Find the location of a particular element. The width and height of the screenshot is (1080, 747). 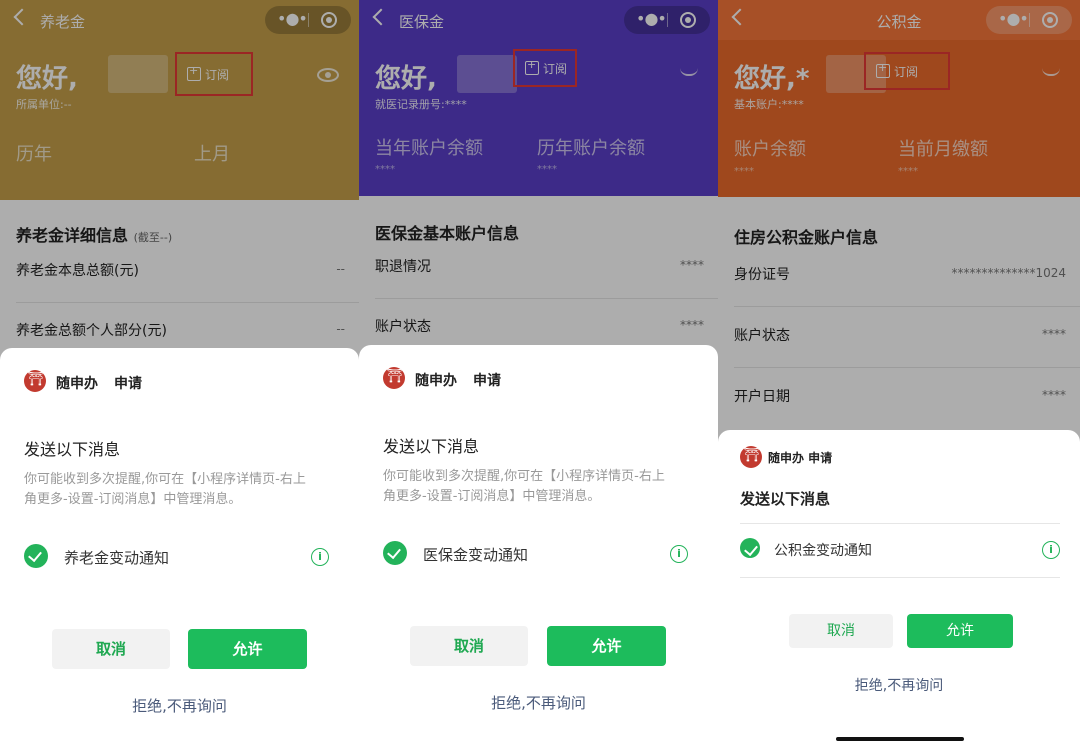

notice-label: 公积金变动通知 is located at coordinates (823, 551).